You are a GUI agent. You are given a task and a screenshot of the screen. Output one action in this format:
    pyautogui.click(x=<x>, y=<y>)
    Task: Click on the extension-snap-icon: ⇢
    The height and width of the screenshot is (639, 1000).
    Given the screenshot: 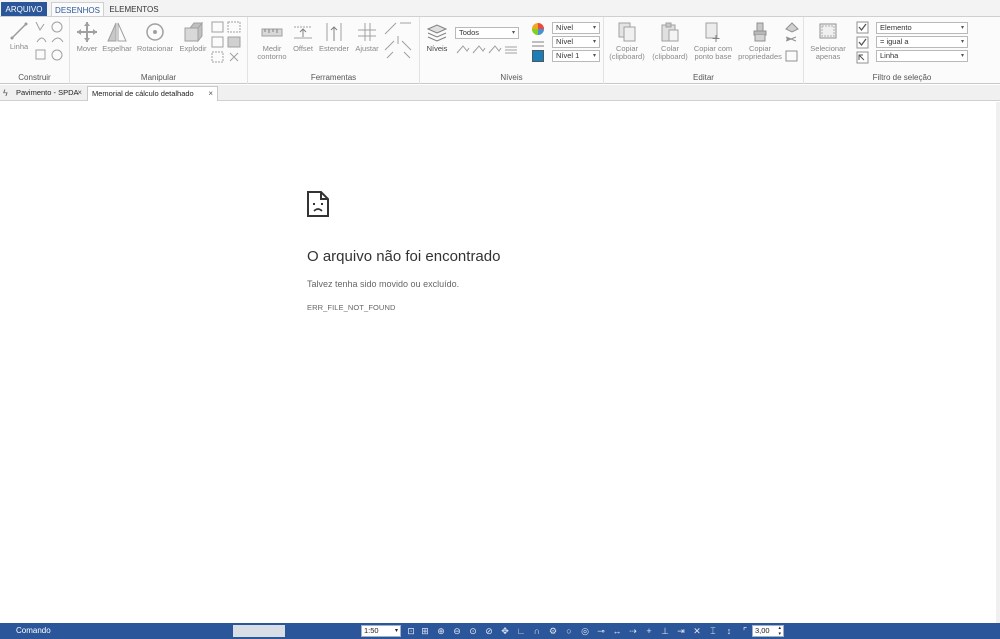 What is the action you would take?
    pyautogui.click(x=633, y=631)
    